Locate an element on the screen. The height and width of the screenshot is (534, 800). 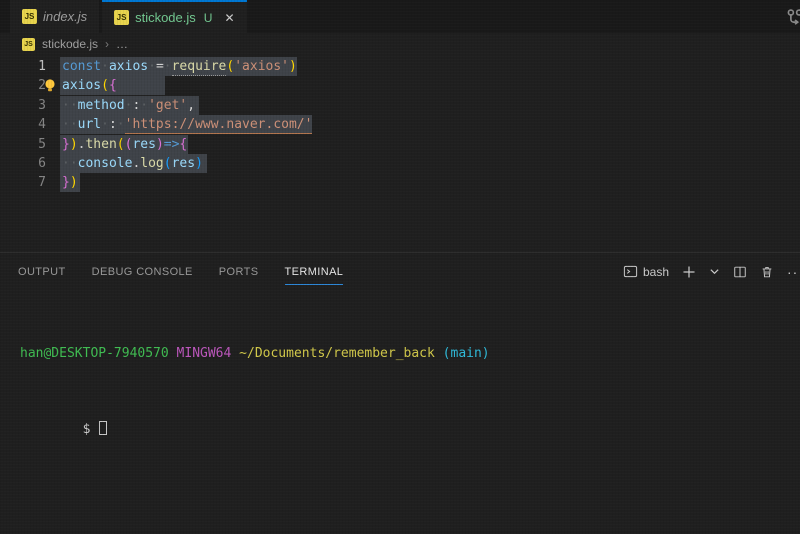
panel-tab-debug-console: DEBUG CONSOLE is located at coordinates (142, 271).